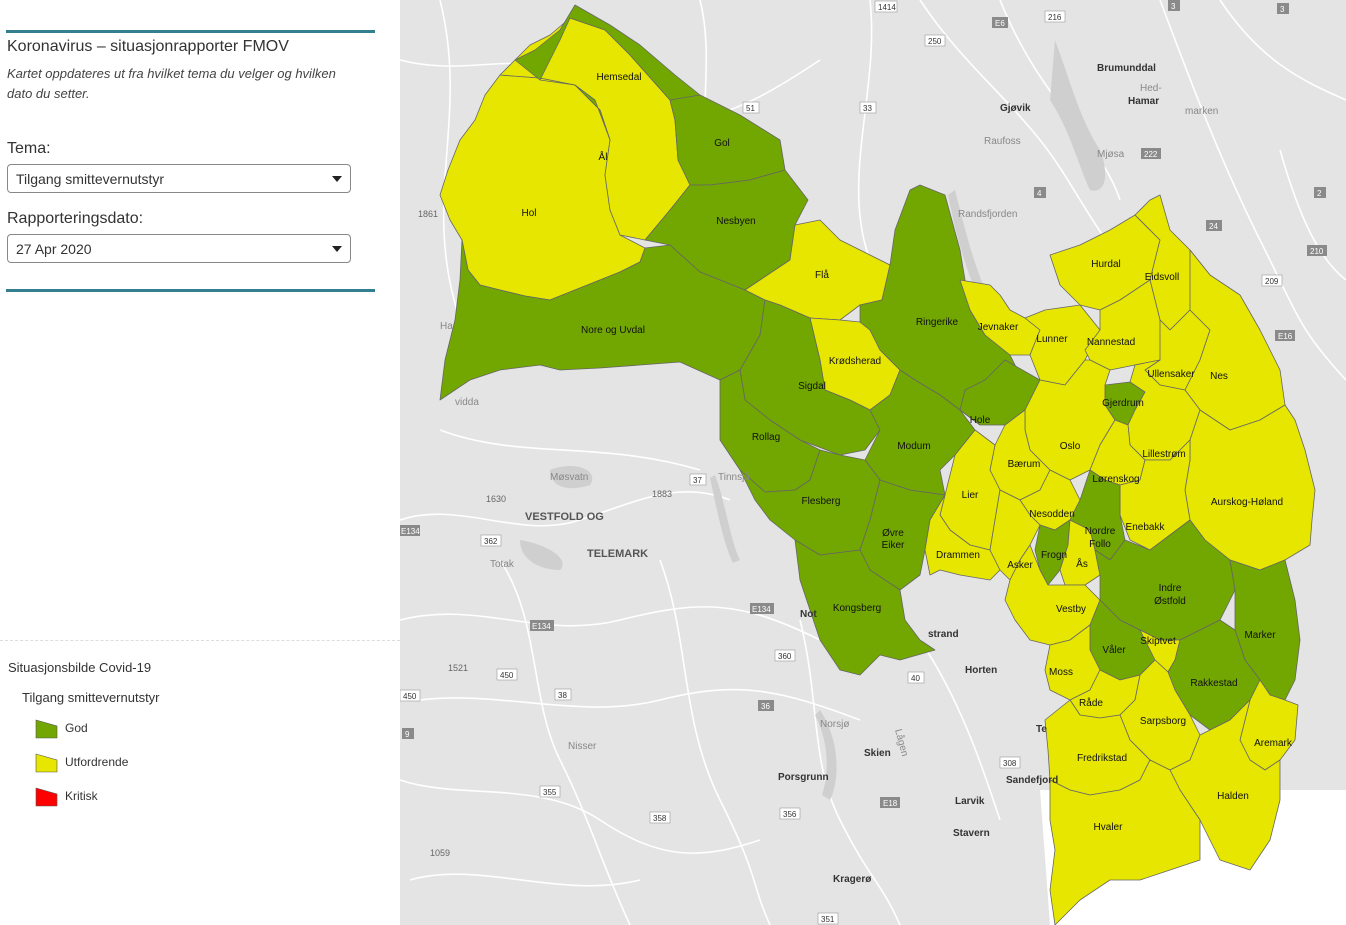 The height and width of the screenshot is (925, 1346). What do you see at coordinates (582, 746) in the screenshot?
I see `place-label: Nisser` at bounding box center [582, 746].